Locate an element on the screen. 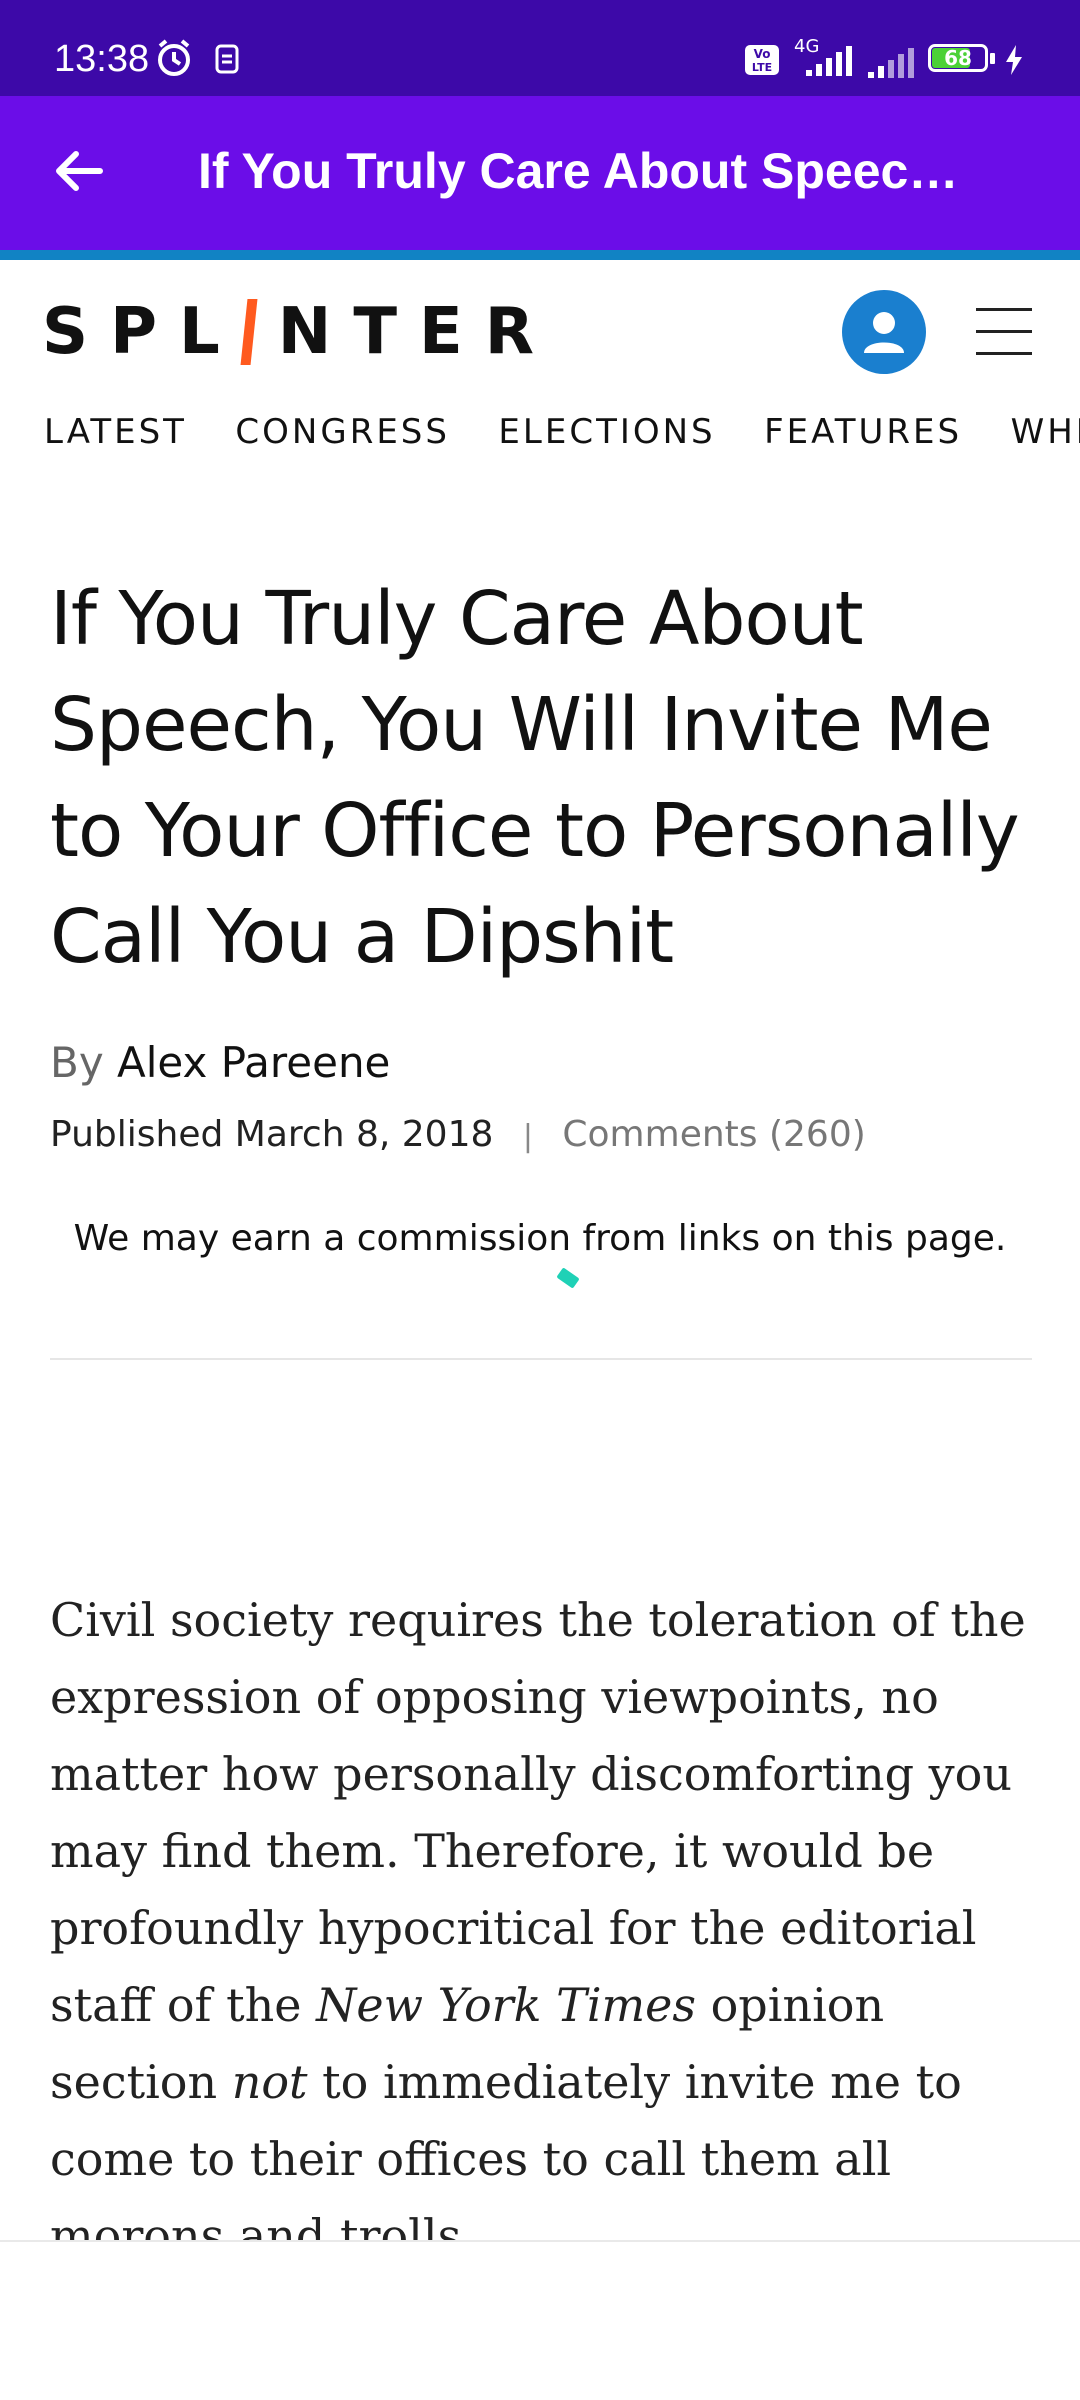 Image resolution: width=1080 pixels, height=2400 pixels. divider is located at coordinates (541, 1359).